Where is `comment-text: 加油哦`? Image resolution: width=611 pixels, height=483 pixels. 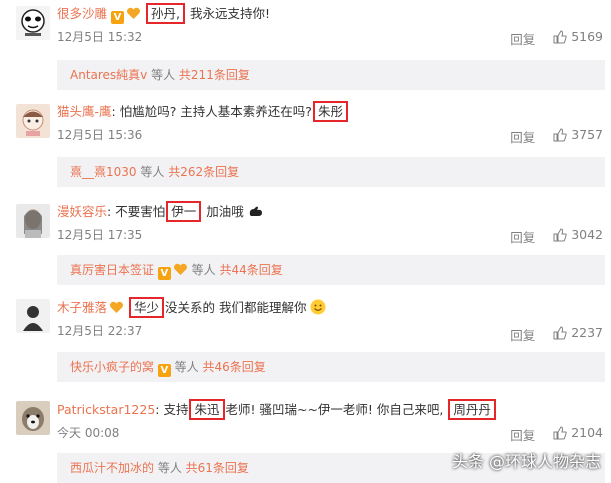 comment-text: 加油哦 is located at coordinates (223, 211).